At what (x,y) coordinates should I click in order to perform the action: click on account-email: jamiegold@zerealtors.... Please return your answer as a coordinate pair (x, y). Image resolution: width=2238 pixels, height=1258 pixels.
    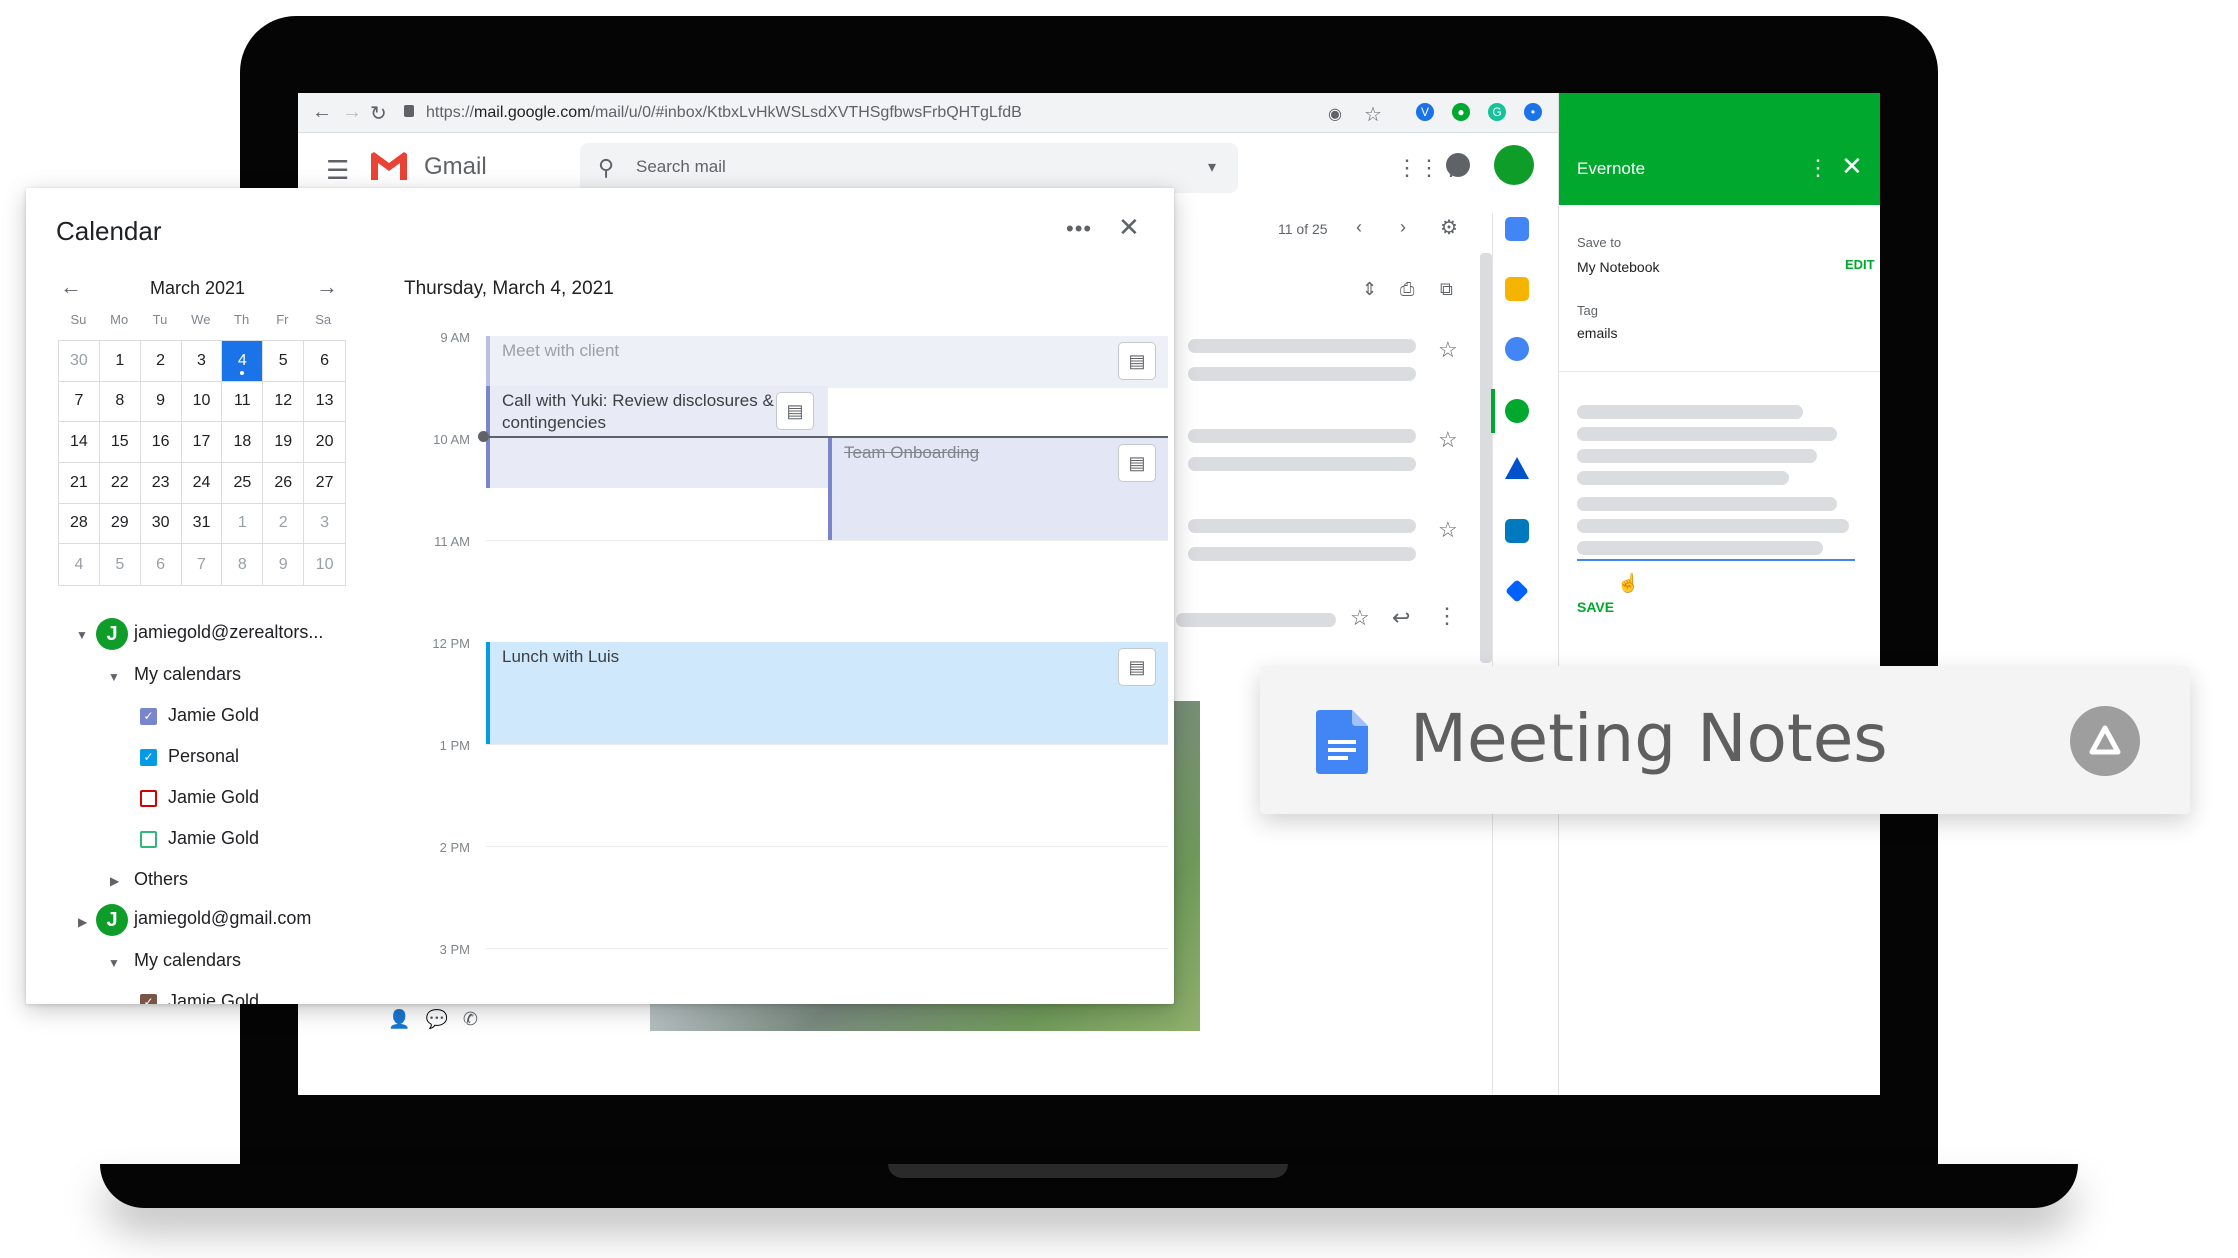
    Looking at the image, I should click on (228, 632).